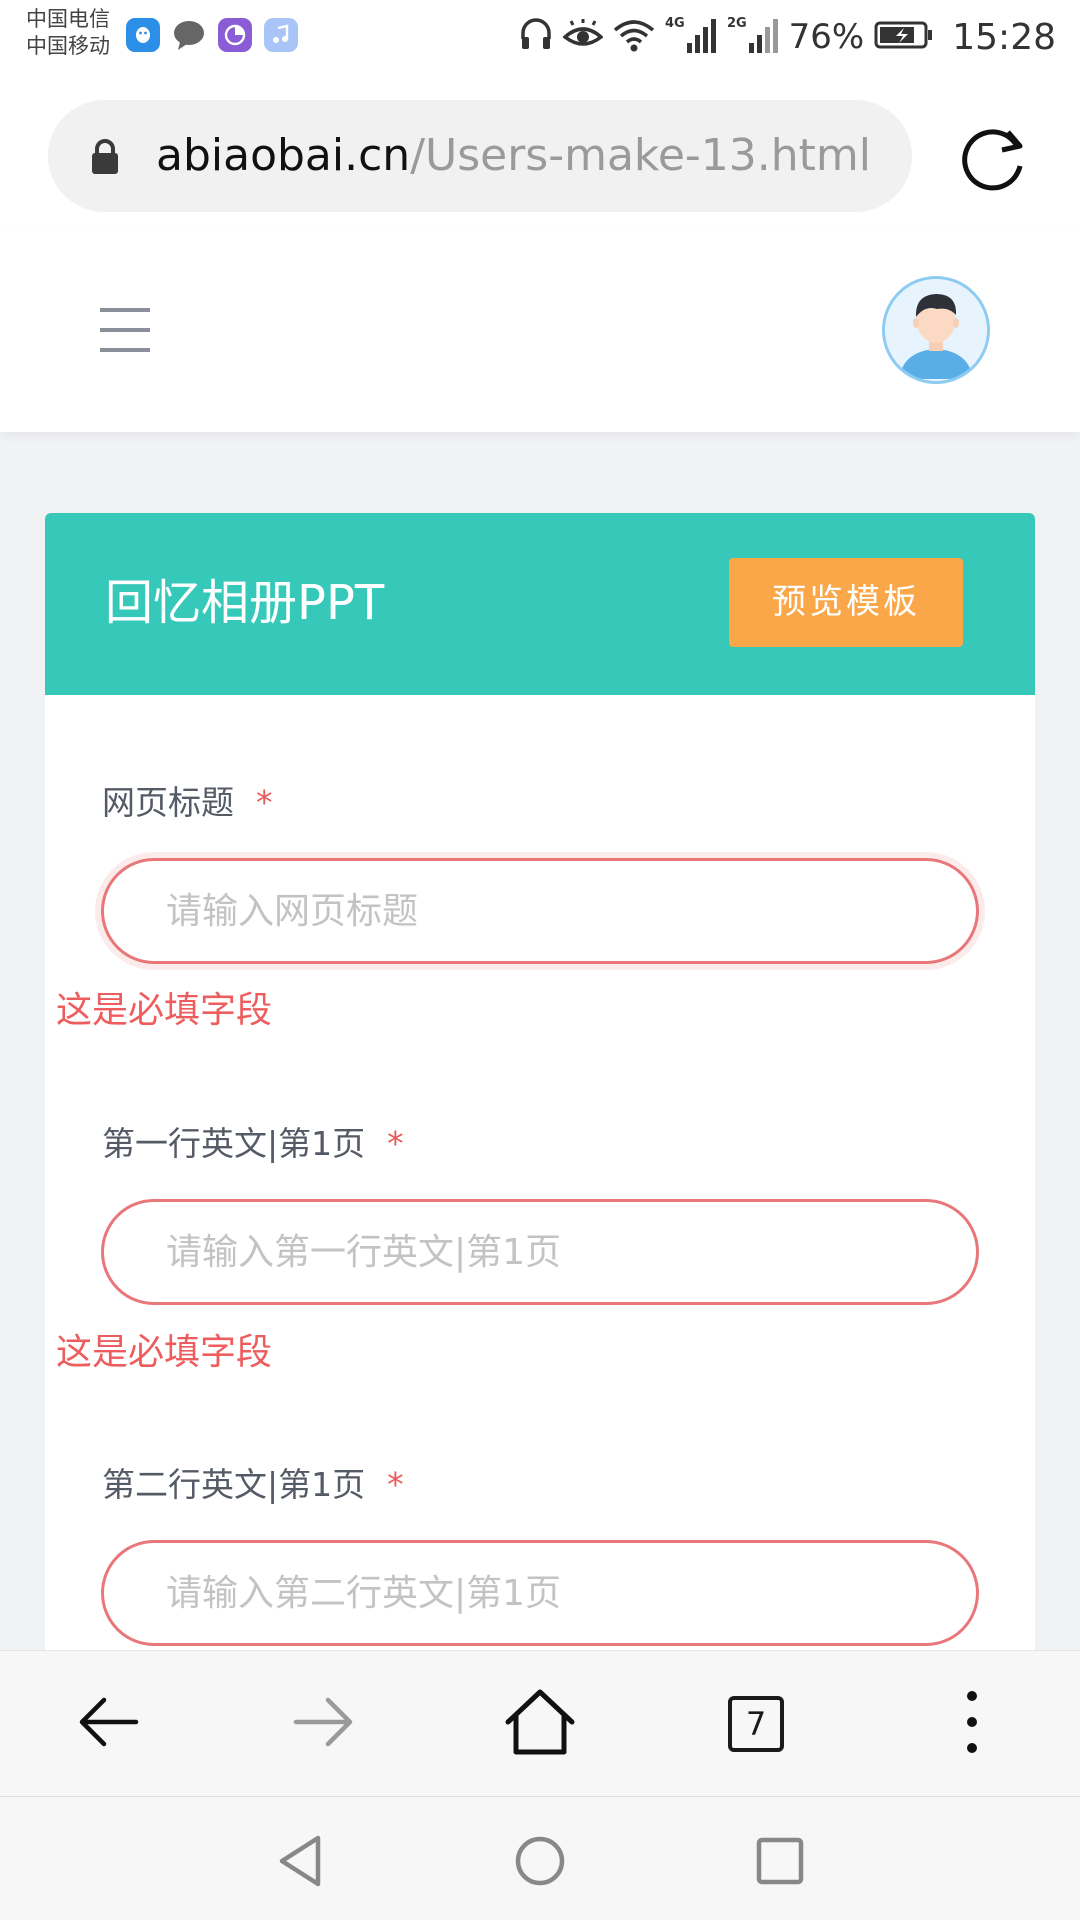  I want to click on headphones-icon, so click(536, 37).